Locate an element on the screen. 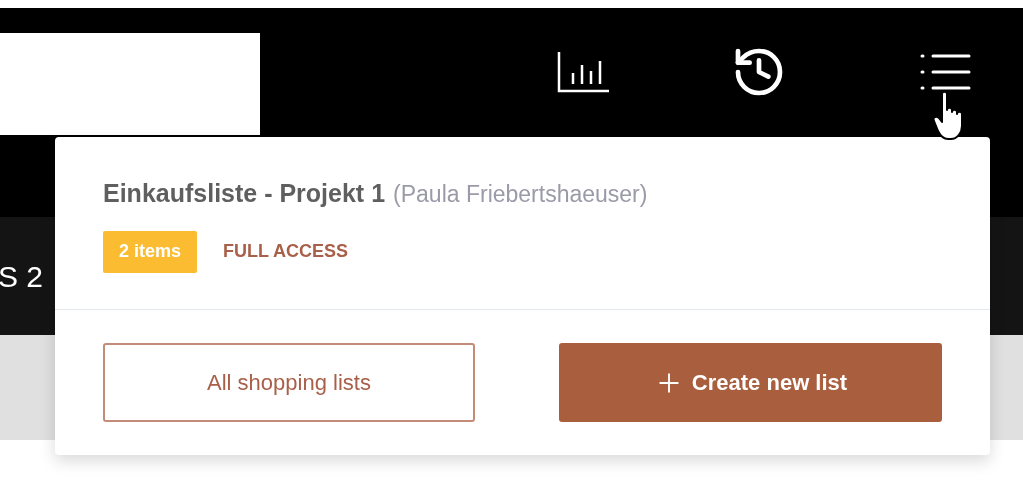  list-owner: (Paula Friebertshaeuser) is located at coordinates (520, 194).